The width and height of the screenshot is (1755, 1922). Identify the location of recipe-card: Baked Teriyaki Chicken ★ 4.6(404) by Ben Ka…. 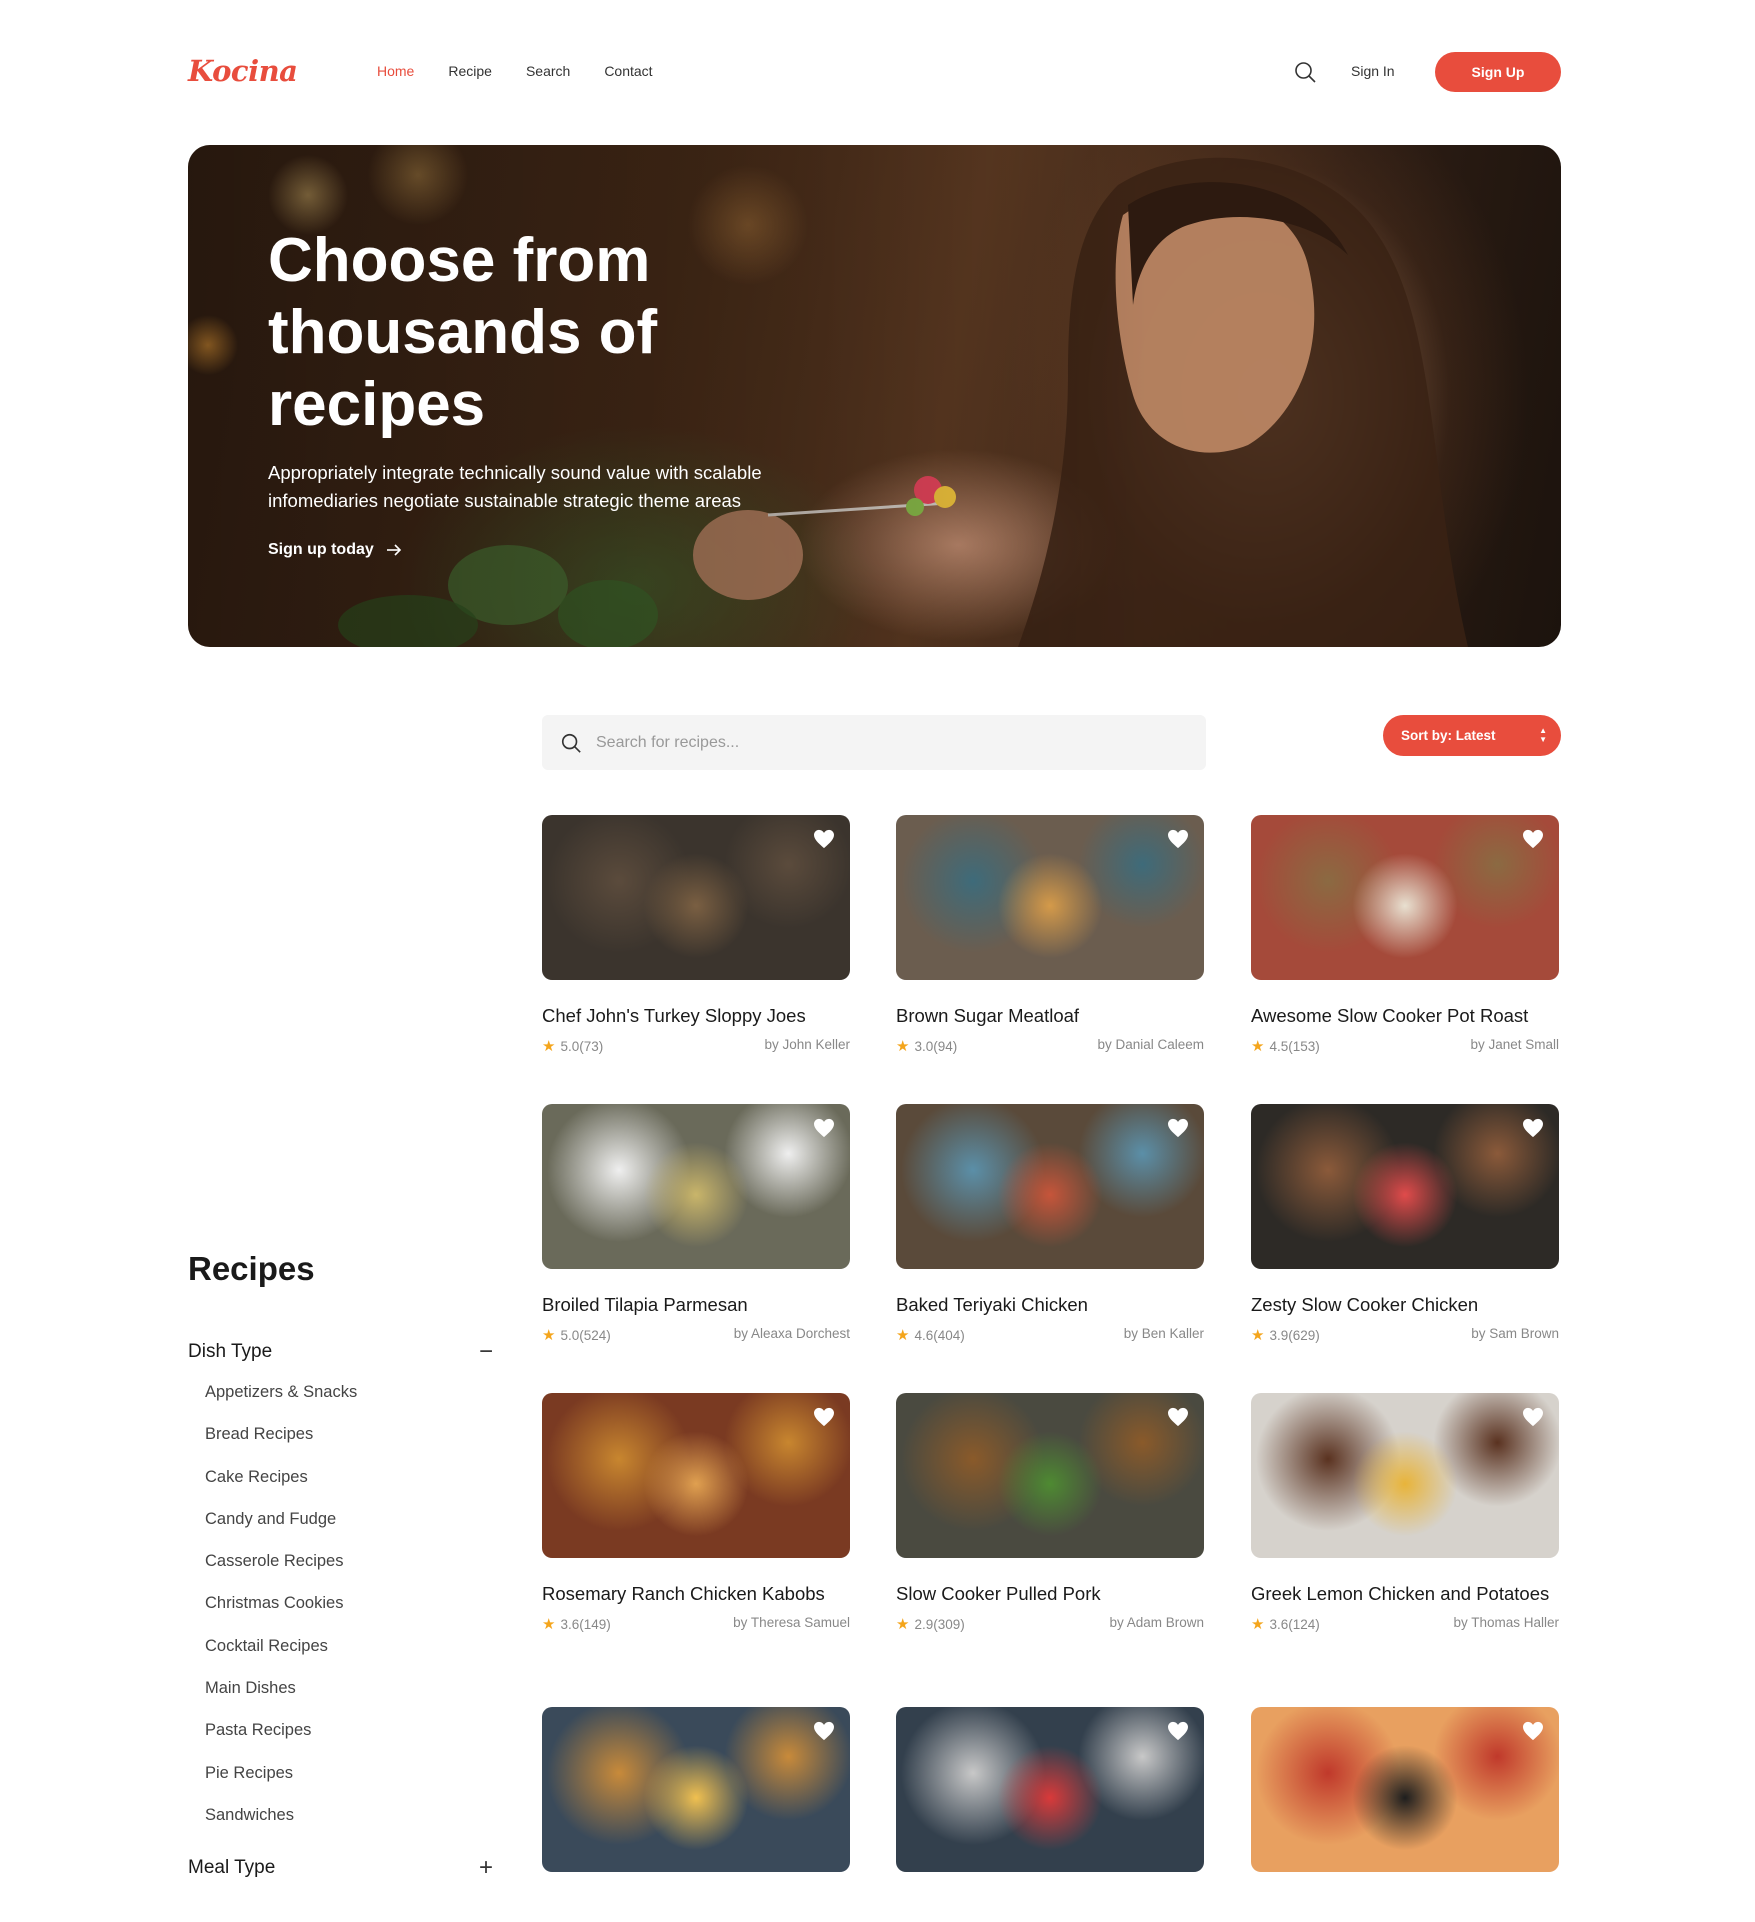
(1050, 1224).